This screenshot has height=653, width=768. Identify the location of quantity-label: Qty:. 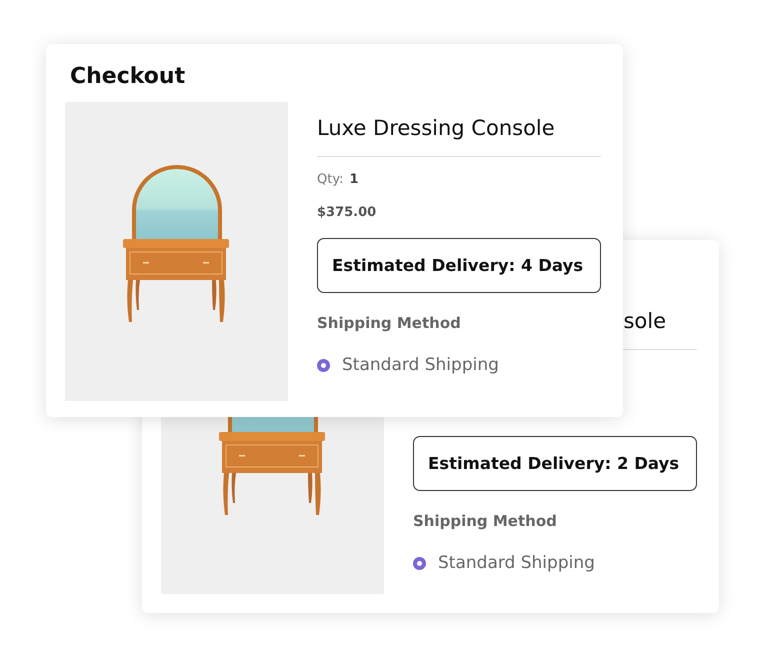
(330, 180).